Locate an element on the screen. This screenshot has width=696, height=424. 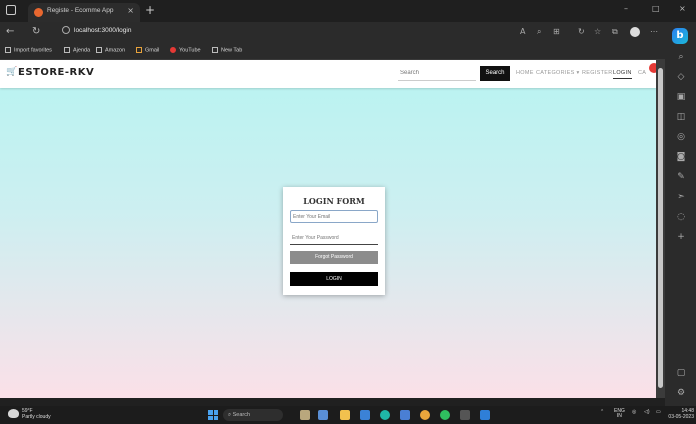
nav-link-register: REGISTER is located at coordinates (597, 73).